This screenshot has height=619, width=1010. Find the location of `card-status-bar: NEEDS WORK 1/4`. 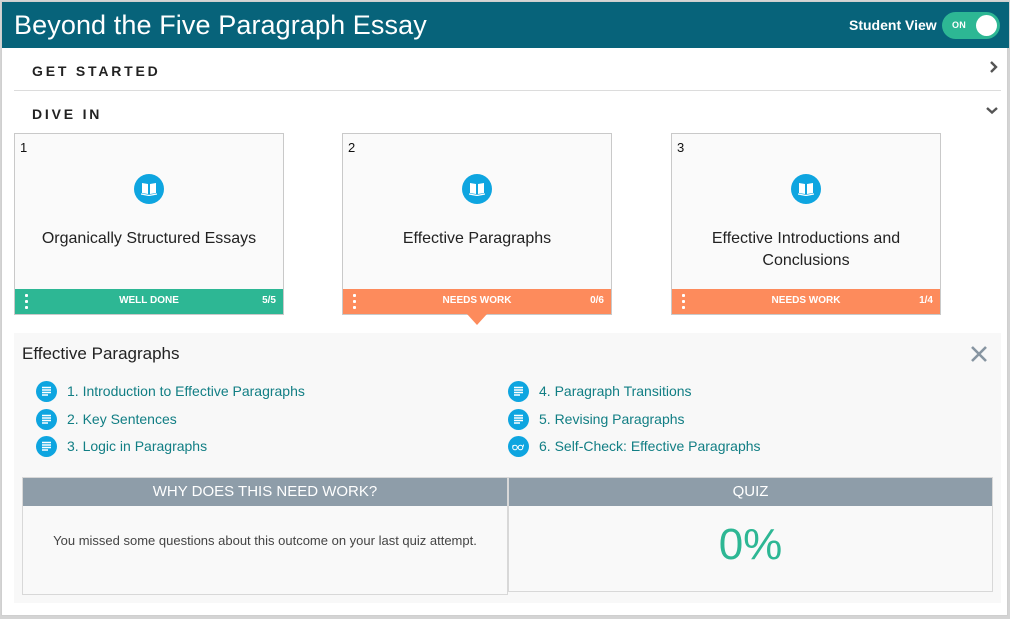

card-status-bar: NEEDS WORK 1/4 is located at coordinates (806, 301).